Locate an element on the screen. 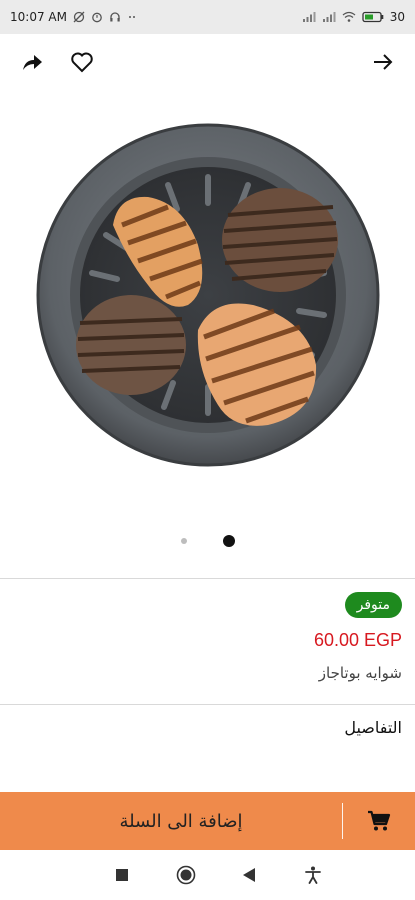  home-icon is located at coordinates (186, 875).